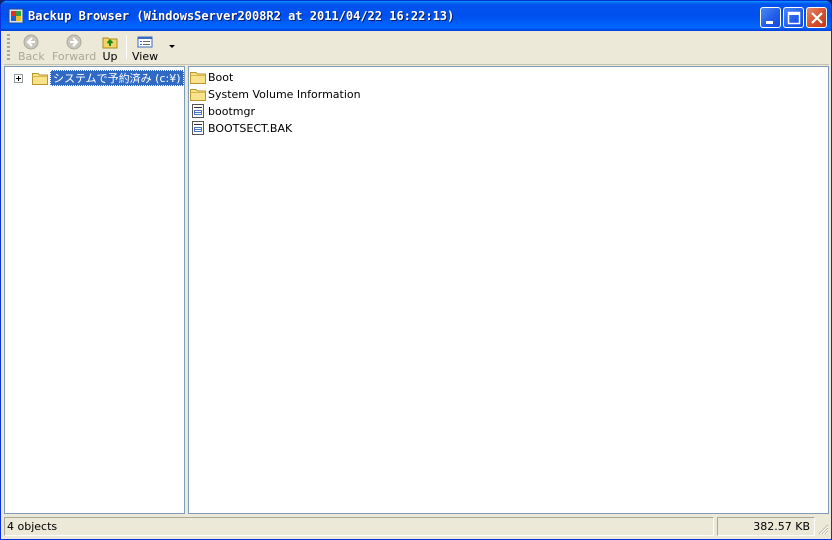 The image size is (832, 540). I want to click on expand-plus-icon, so click(18, 78).